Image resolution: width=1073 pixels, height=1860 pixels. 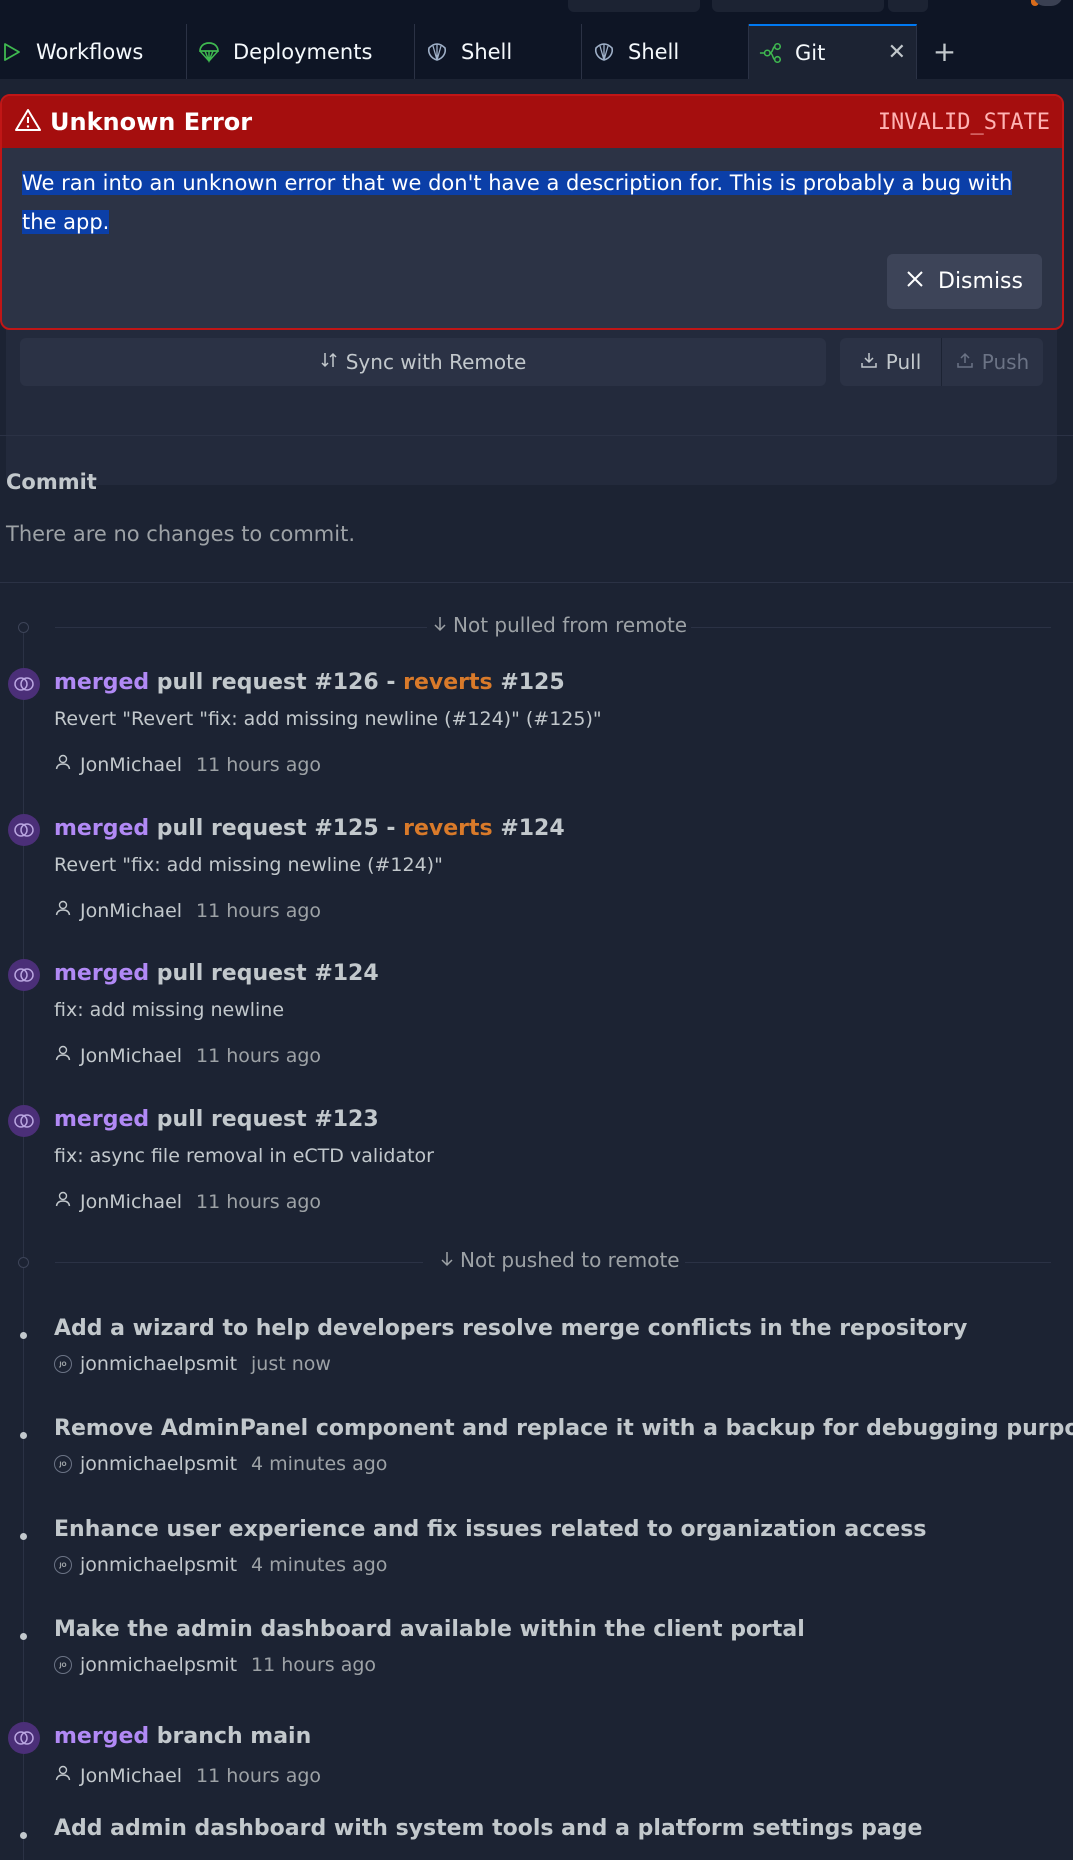 I want to click on dismiss-button: Dismiss, so click(x=964, y=281).